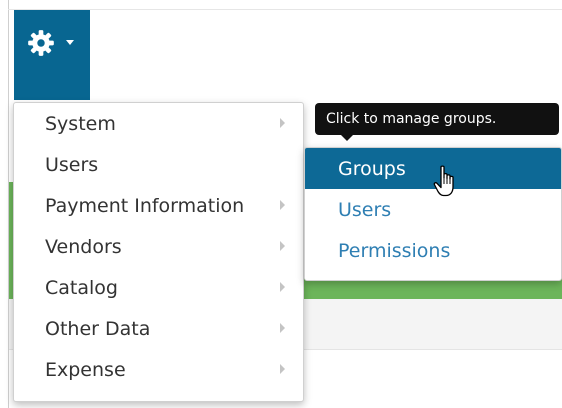 The image size is (562, 408). Describe the element at coordinates (98, 329) in the screenshot. I see `menu-item-label: Other Data` at that location.